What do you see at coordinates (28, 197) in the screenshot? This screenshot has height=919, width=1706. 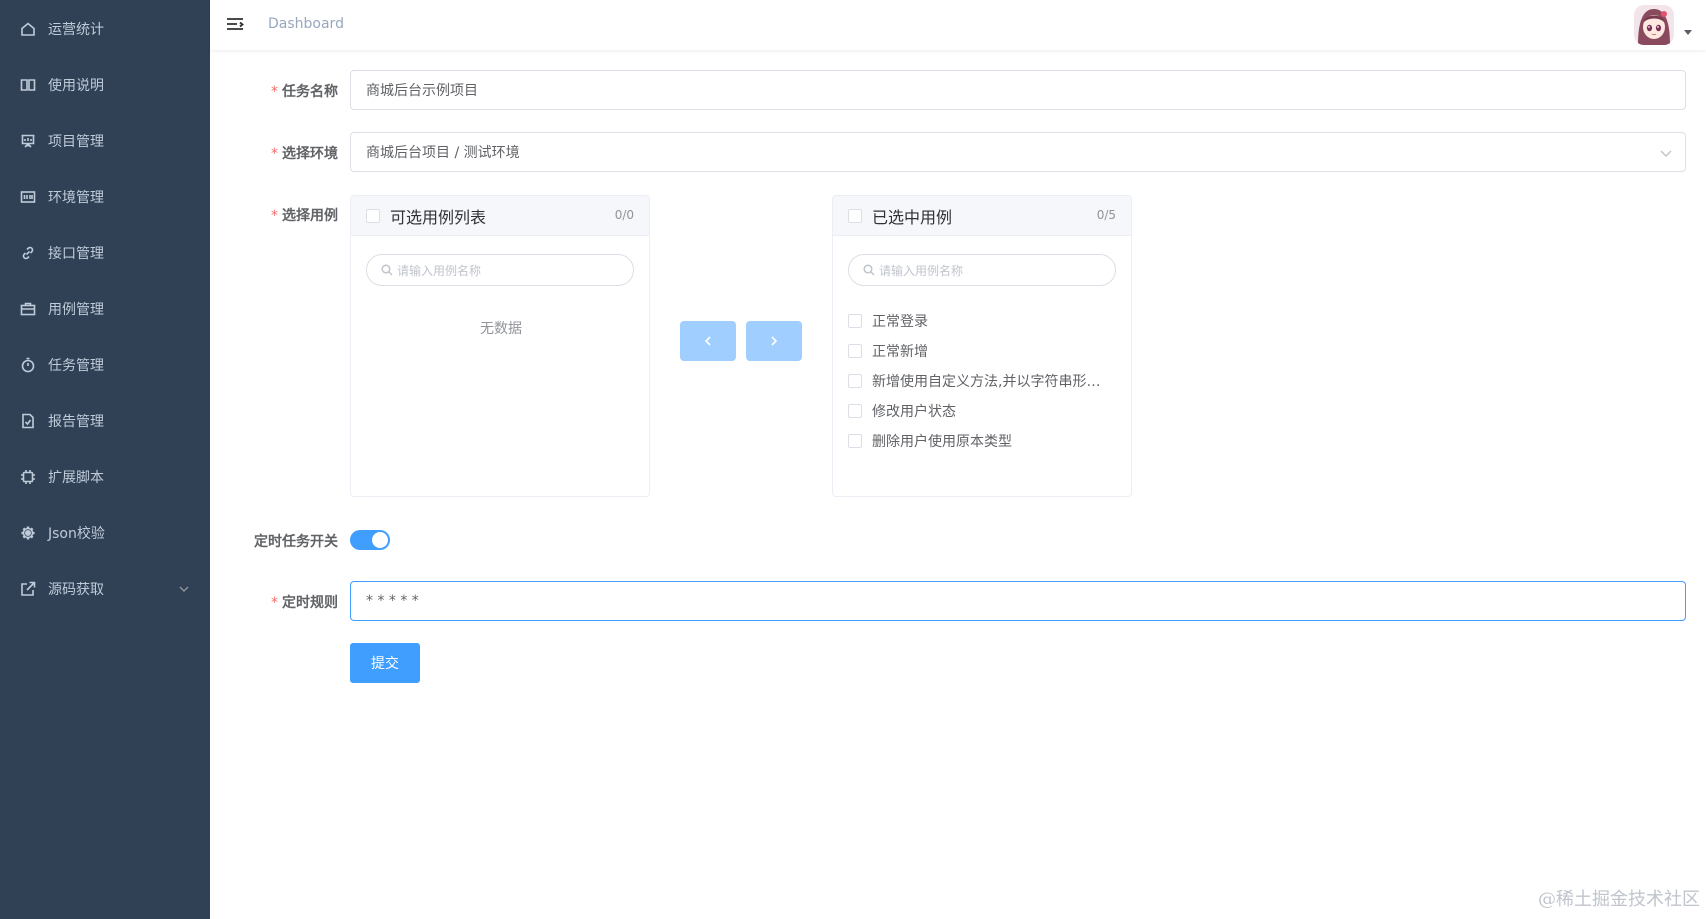 I see `server-icon` at bounding box center [28, 197].